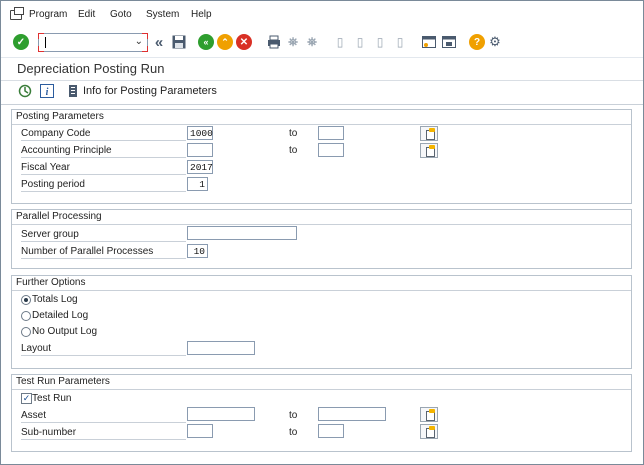  I want to click on new-session-icon, so click(429, 42).